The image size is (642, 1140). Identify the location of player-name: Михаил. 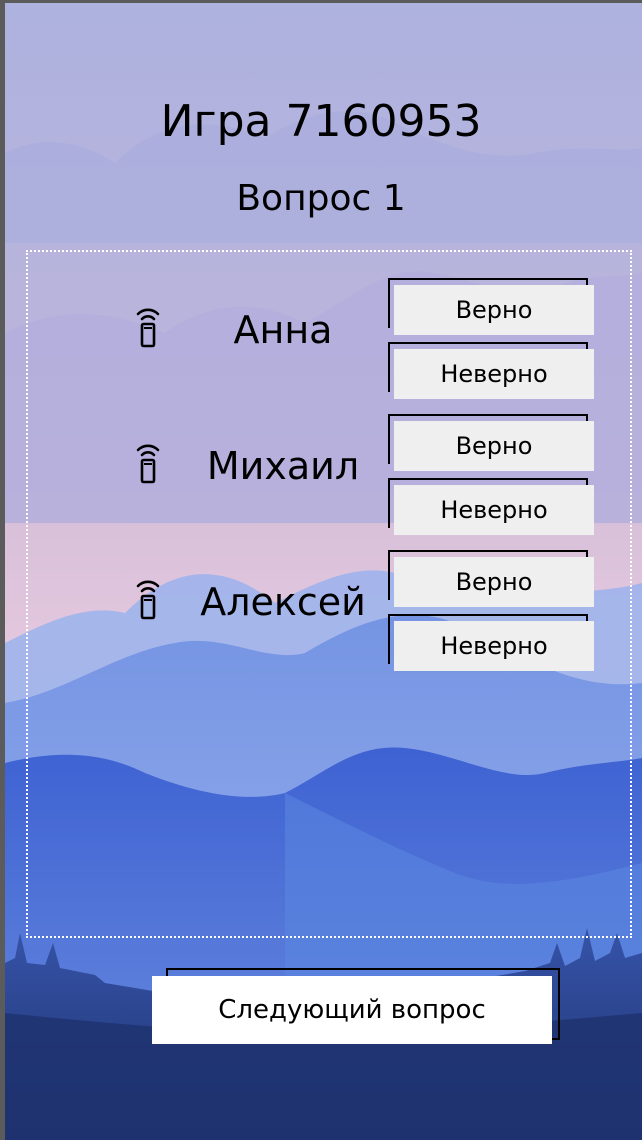
(283, 466).